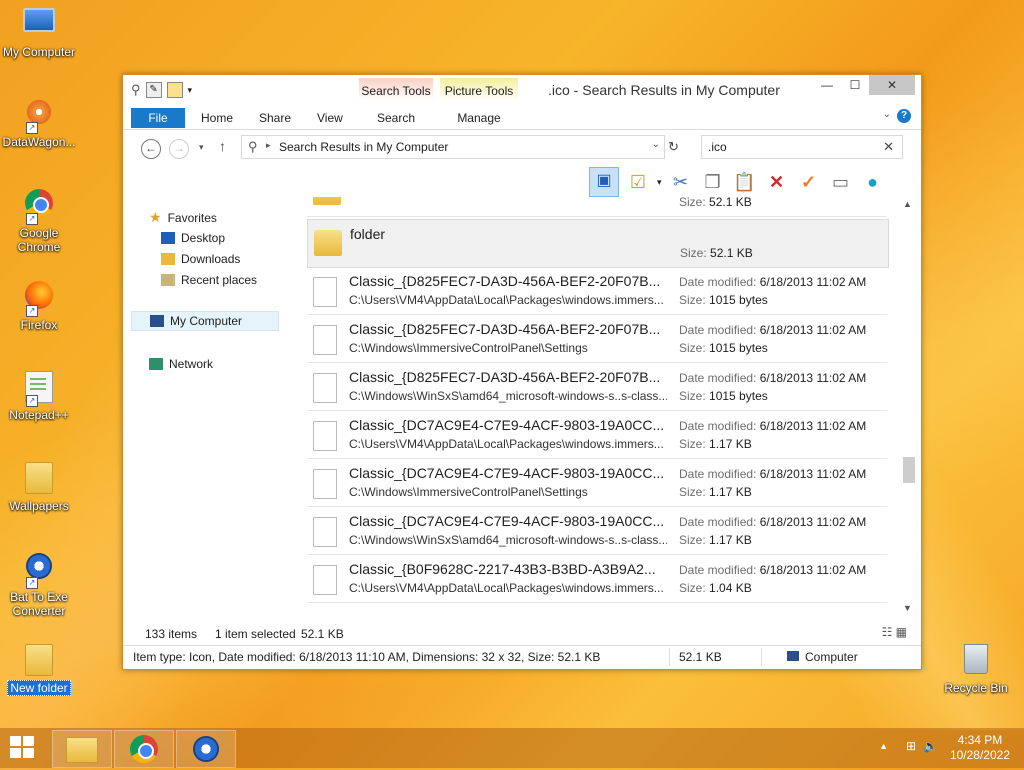 The height and width of the screenshot is (770, 1024). Describe the element at coordinates (39, 221) in the screenshot. I see `desktop-icon-chrome: ↗ Google Chrome` at that location.